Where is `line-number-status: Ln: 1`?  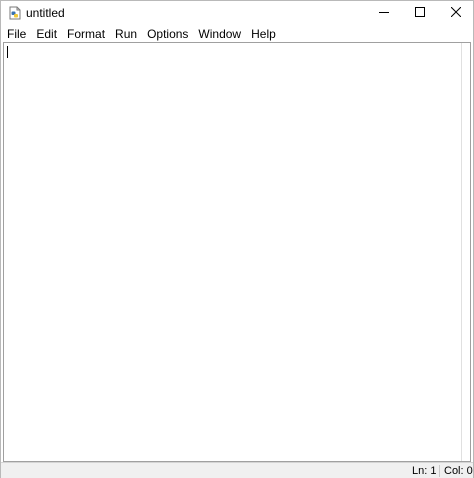 line-number-status: Ln: 1 is located at coordinates (424, 471).